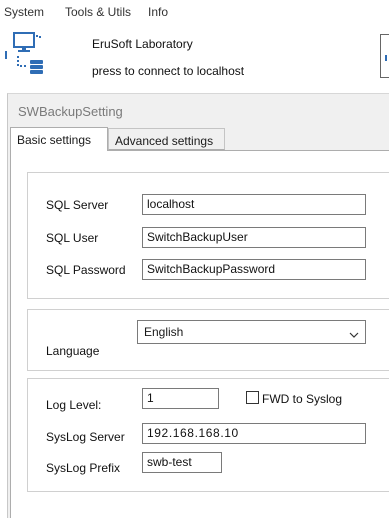 This screenshot has height=518, width=389. Describe the element at coordinates (72, 238) in the screenshot. I see `sql-user-label: SQL User` at that location.